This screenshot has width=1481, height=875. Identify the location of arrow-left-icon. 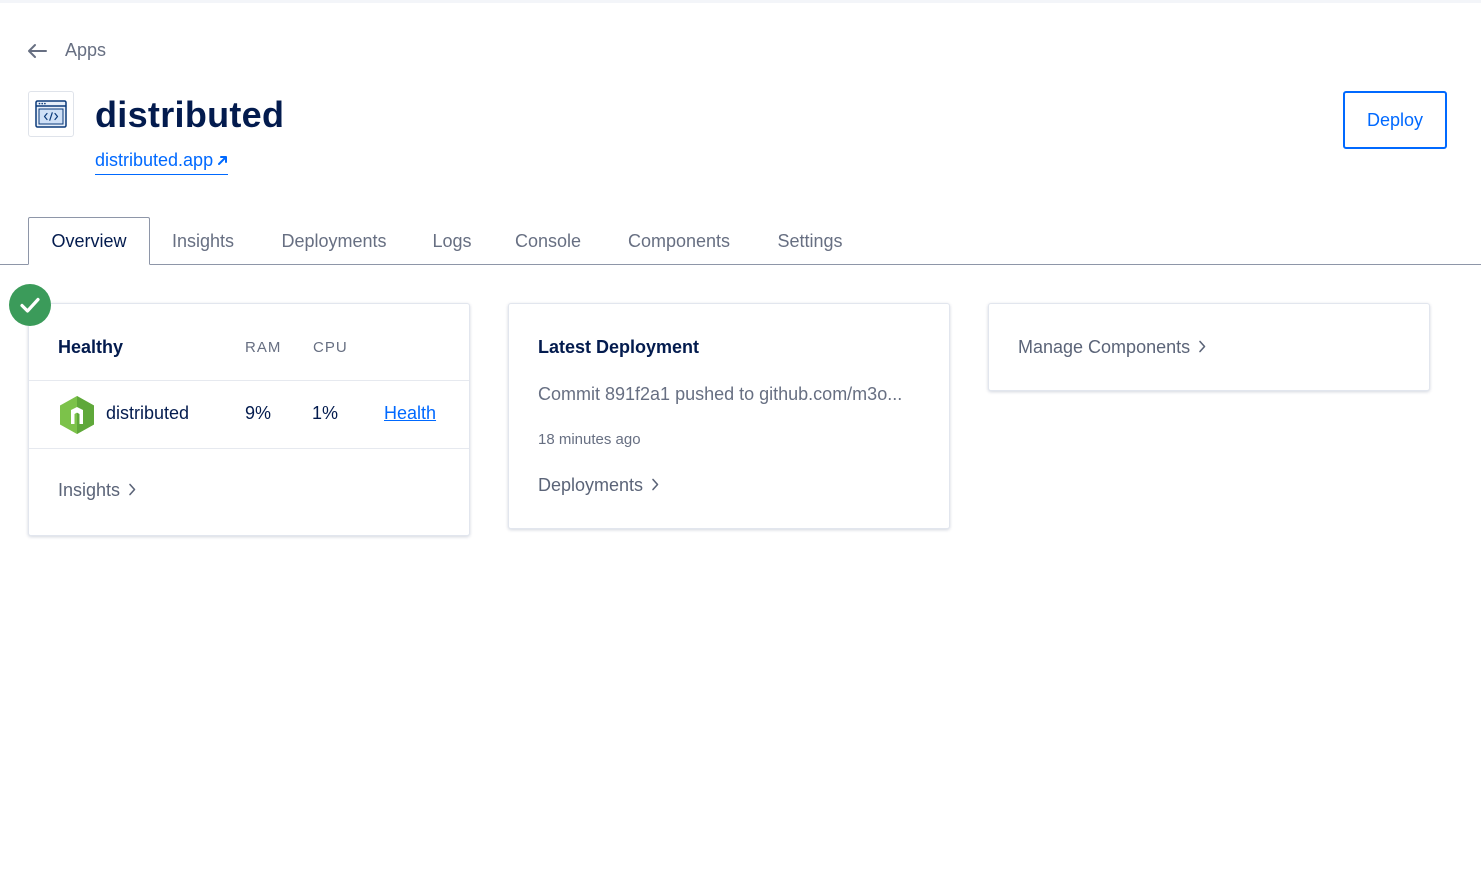
(37, 51).